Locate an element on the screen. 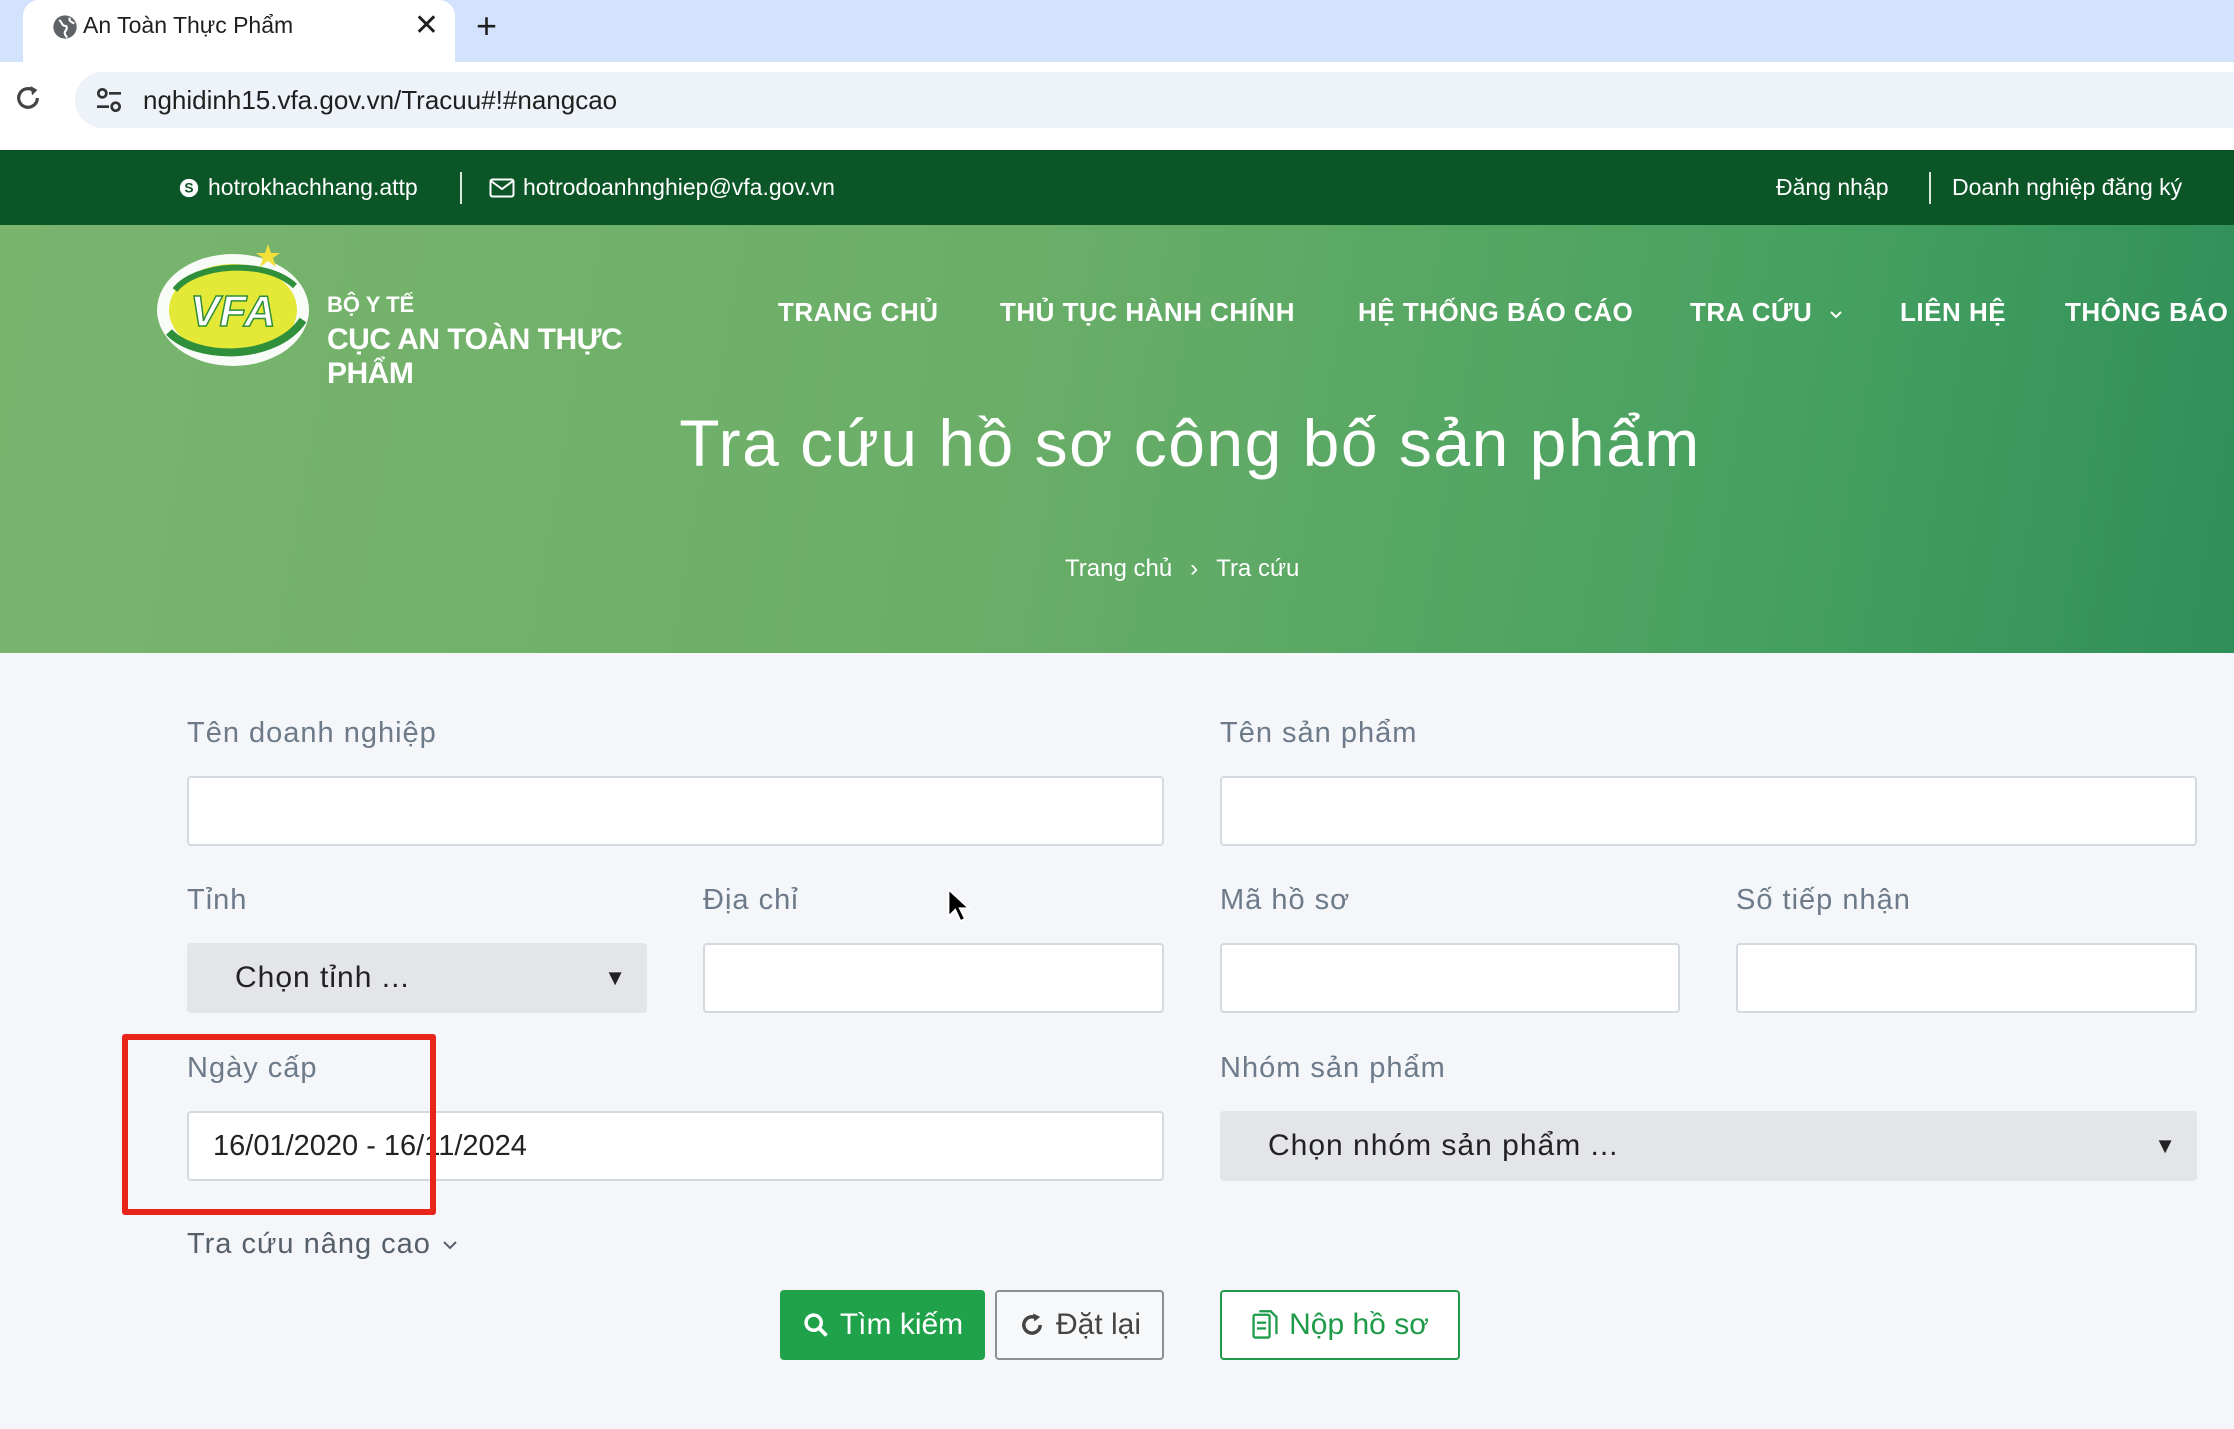 This screenshot has height=1429, width=2234. browser-tab: An Toàn Thực Phẩm ✕ is located at coordinates (239, 31).